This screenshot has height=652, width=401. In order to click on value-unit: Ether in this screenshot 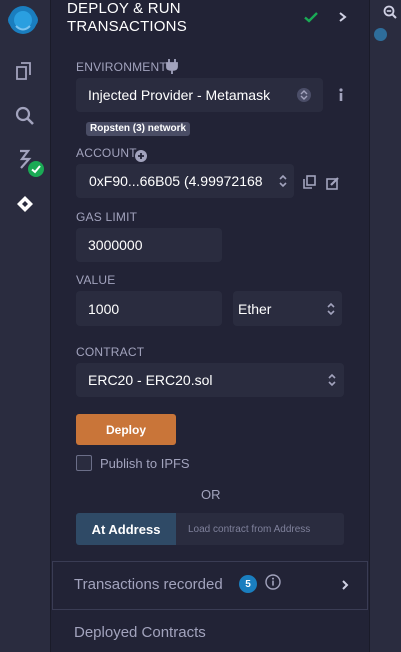, I will do `click(255, 308)`.